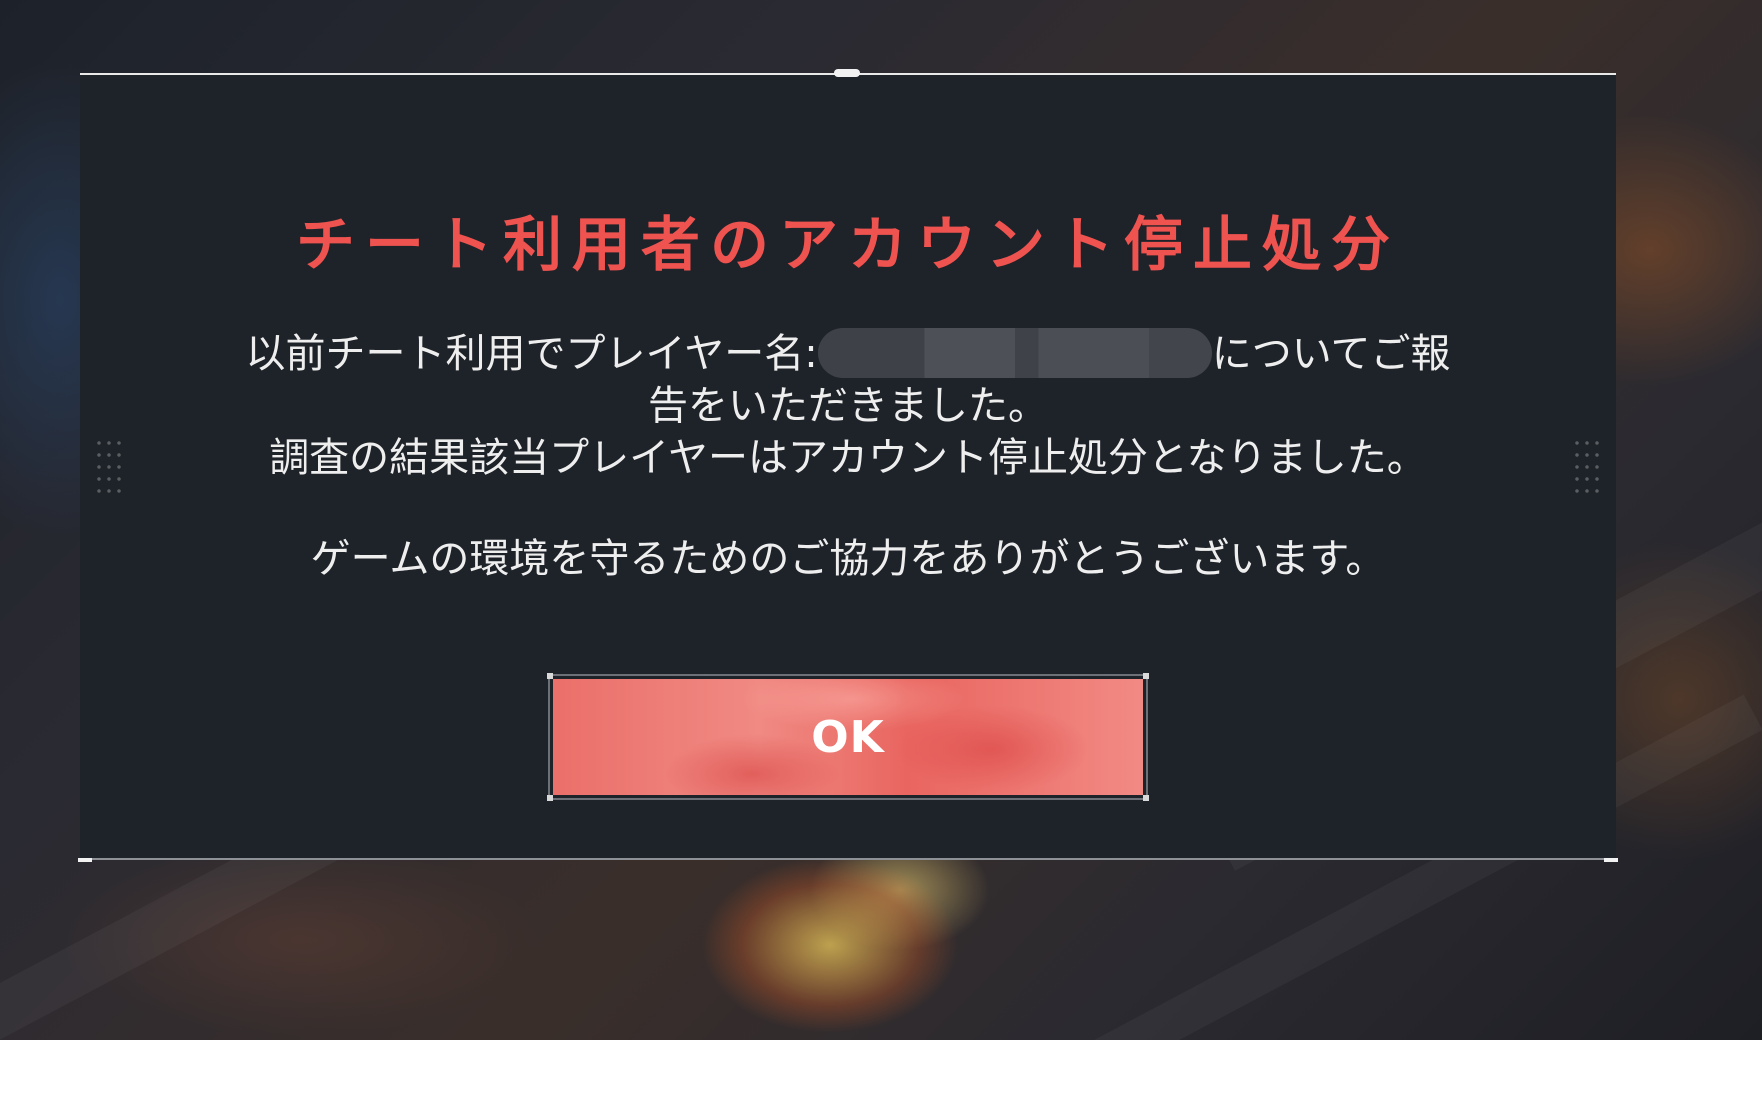  What do you see at coordinates (848, 406) in the screenshot?
I see `message-line-2: 告をいただきました。` at bounding box center [848, 406].